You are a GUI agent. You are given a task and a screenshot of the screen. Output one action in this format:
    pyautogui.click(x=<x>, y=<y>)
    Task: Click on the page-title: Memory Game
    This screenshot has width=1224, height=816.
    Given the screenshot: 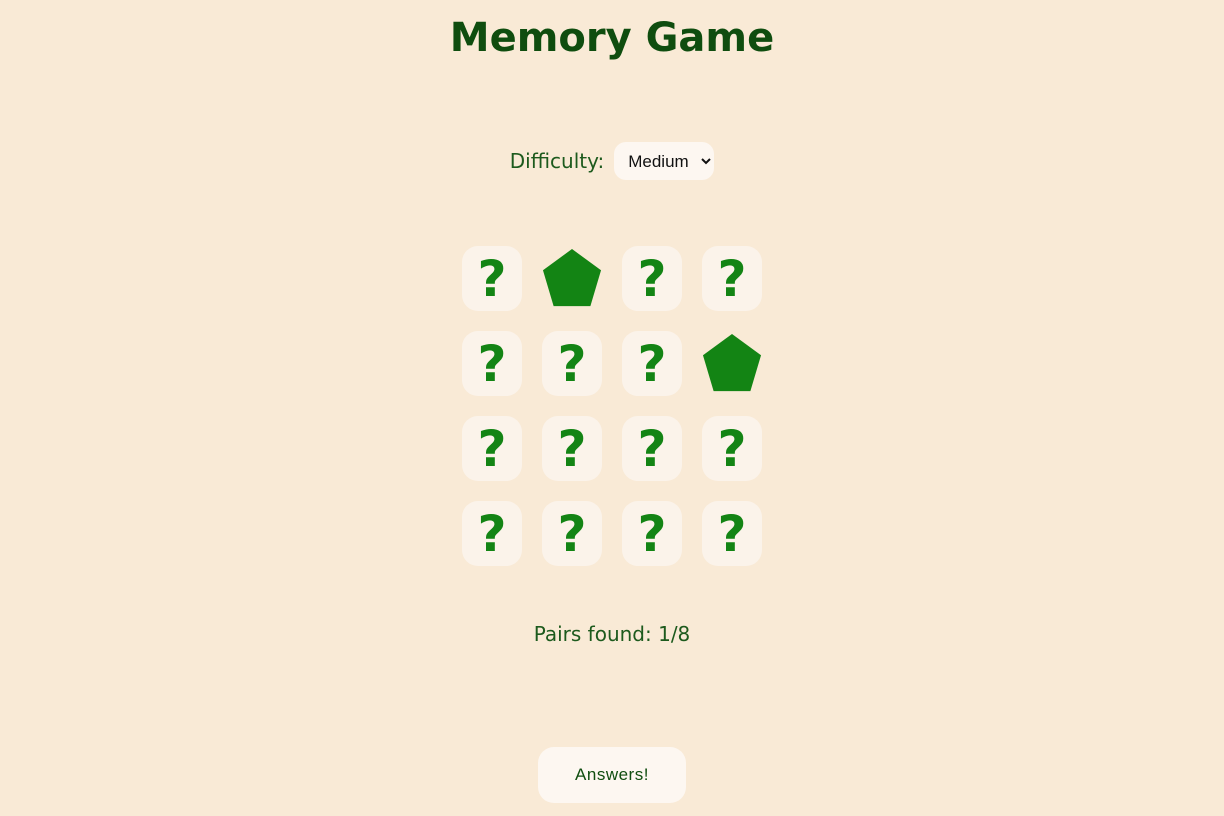 What is the action you would take?
    pyautogui.click(x=612, y=38)
    